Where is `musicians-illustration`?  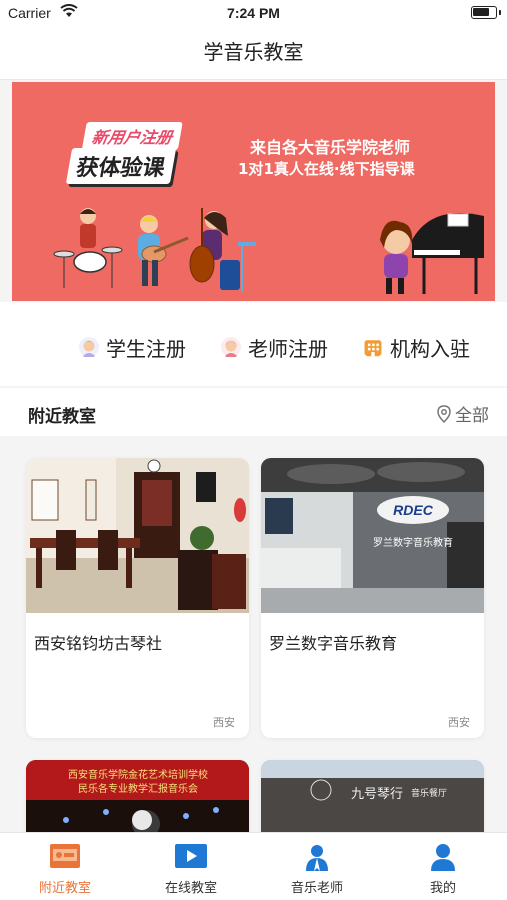
musicians-illustration is located at coordinates (154, 250).